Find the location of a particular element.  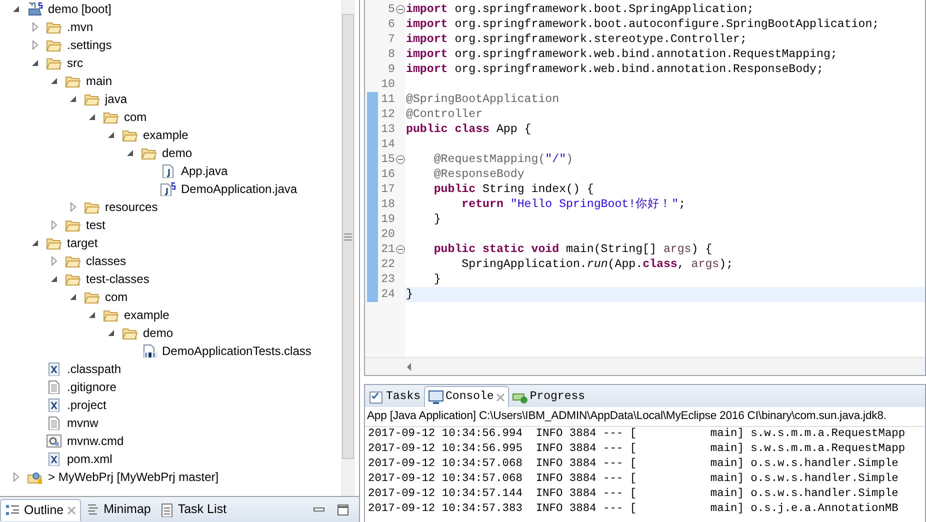

code-line: @RequestMapping("/") is located at coordinates (502, 160).